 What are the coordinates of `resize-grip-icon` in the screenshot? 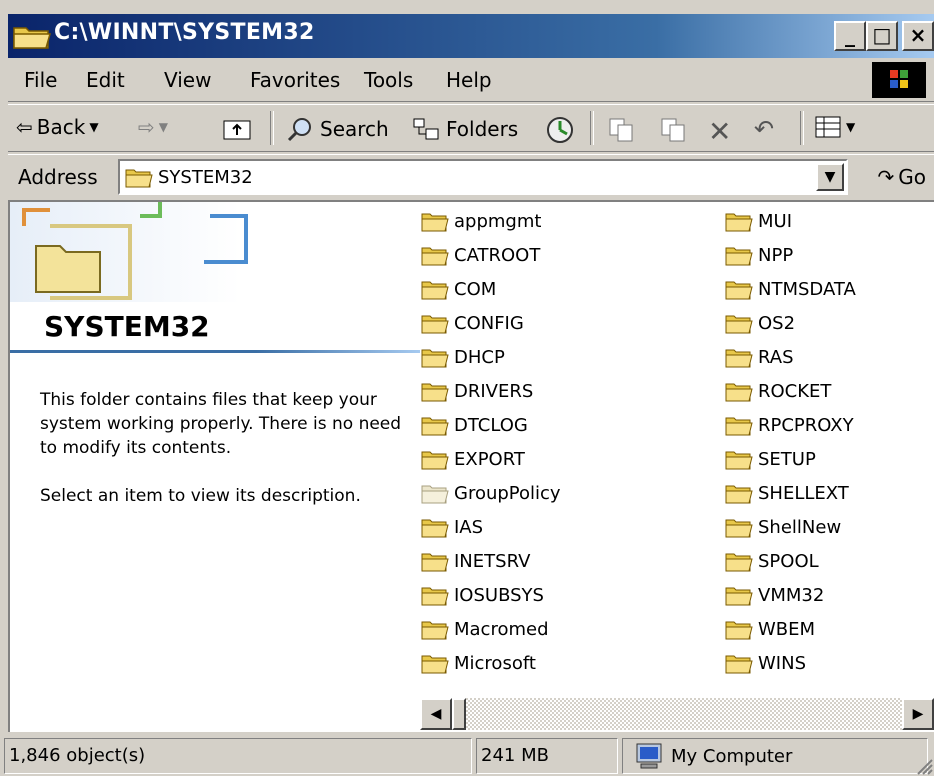 It's located at (924, 766).